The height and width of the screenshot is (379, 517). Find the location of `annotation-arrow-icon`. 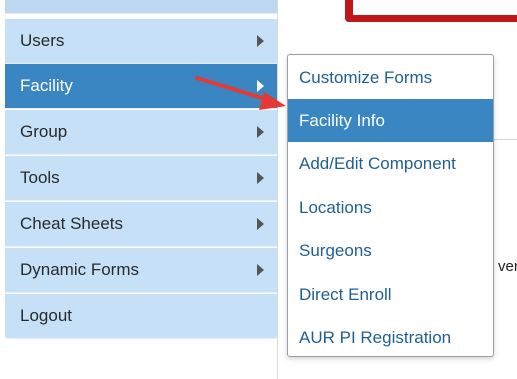

annotation-arrow-icon is located at coordinates (240, 93).